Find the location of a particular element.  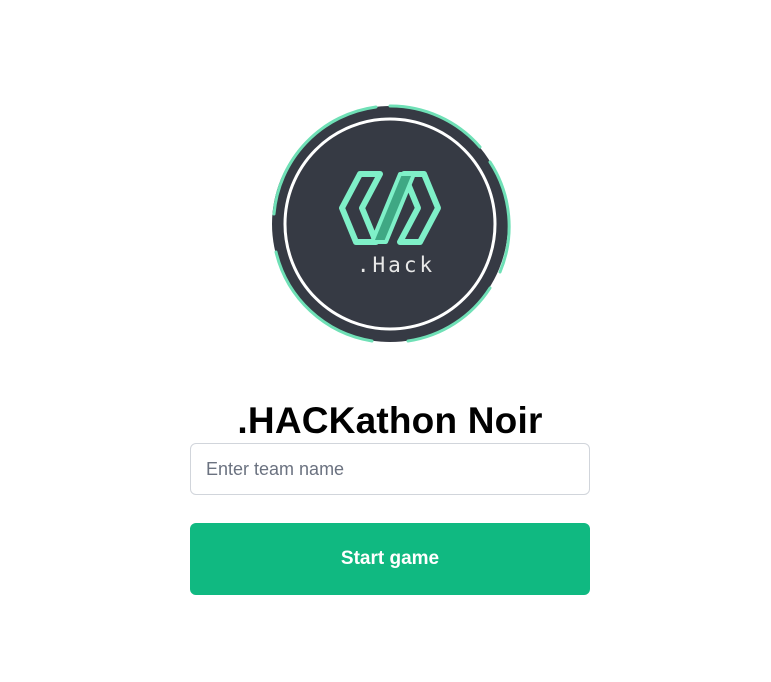

team-name-input is located at coordinates (390, 469).